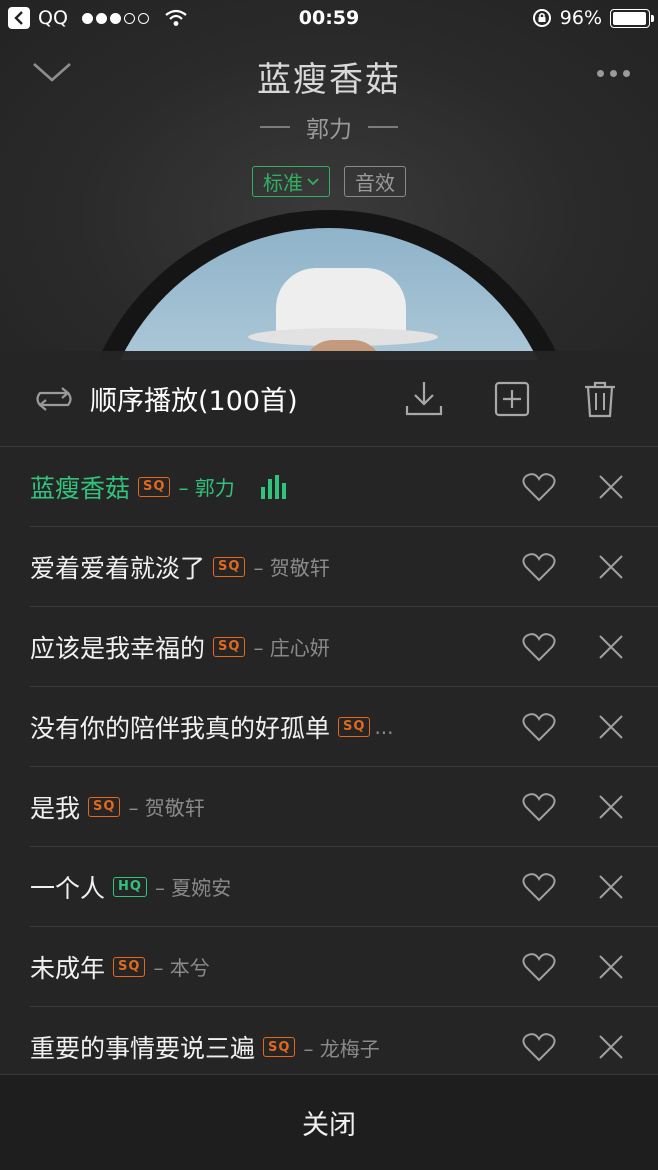  I want to click on song-row: 未成年 SQ – 本兮, so click(344, 967).